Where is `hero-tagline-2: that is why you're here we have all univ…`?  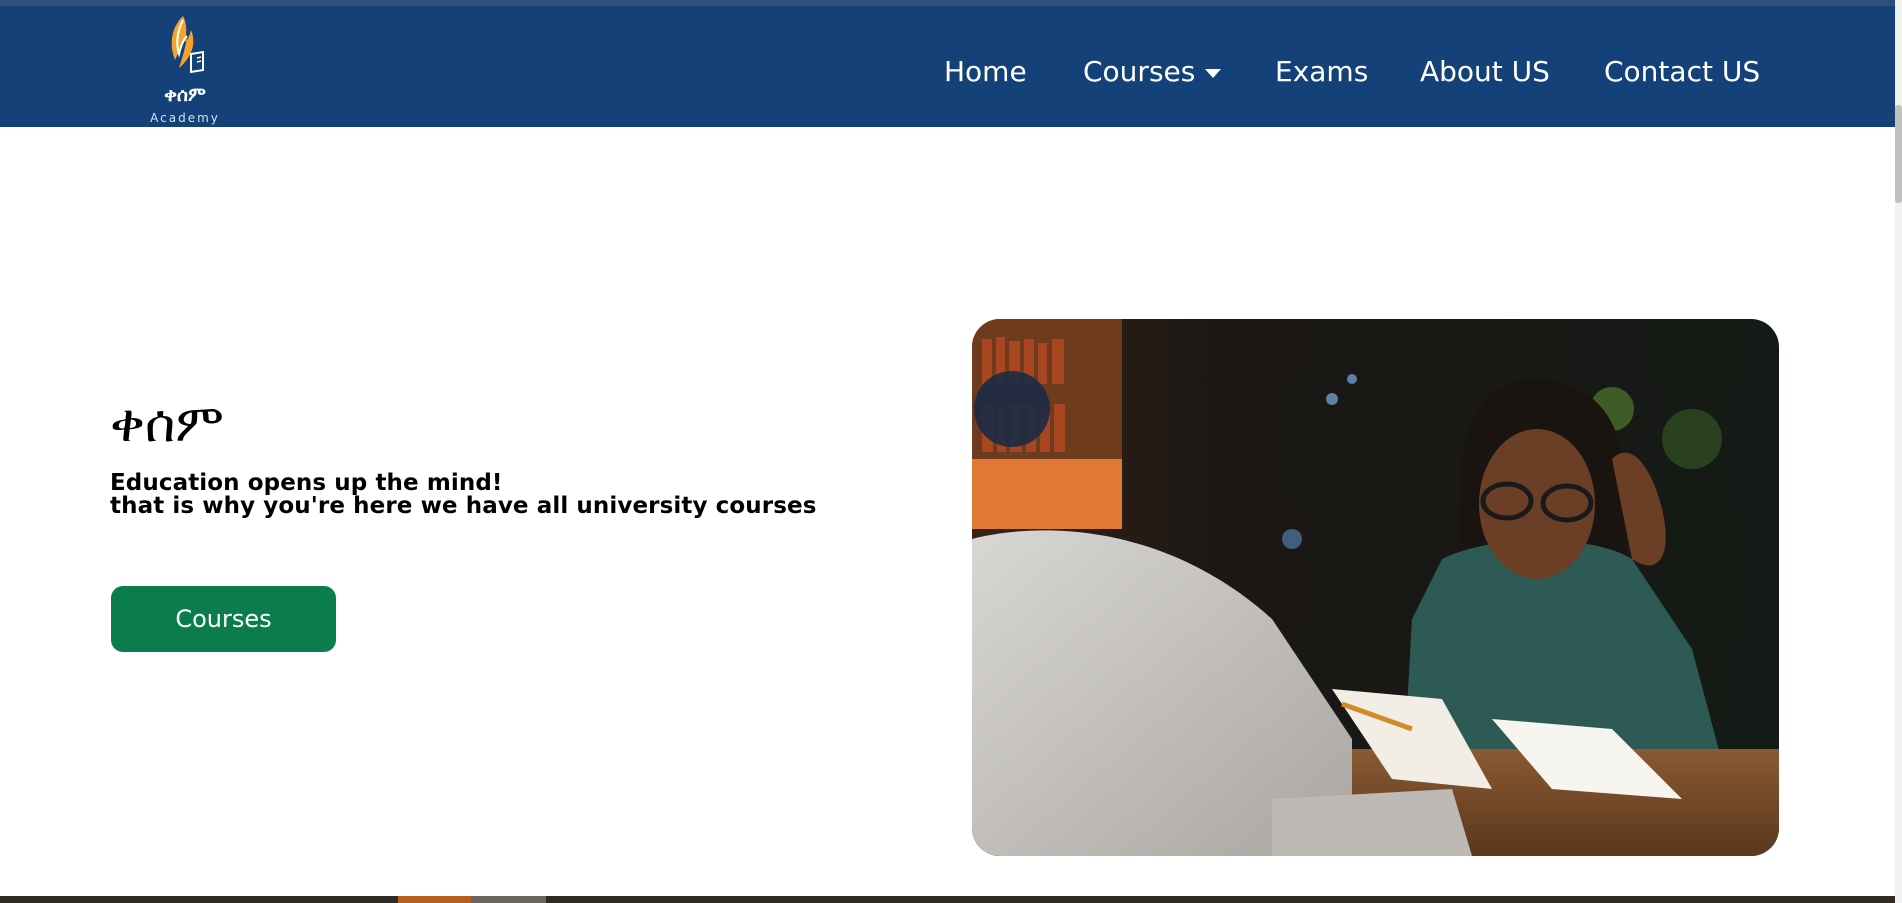
hero-tagline-2: that is why you're here we have all univ… is located at coordinates (463, 506).